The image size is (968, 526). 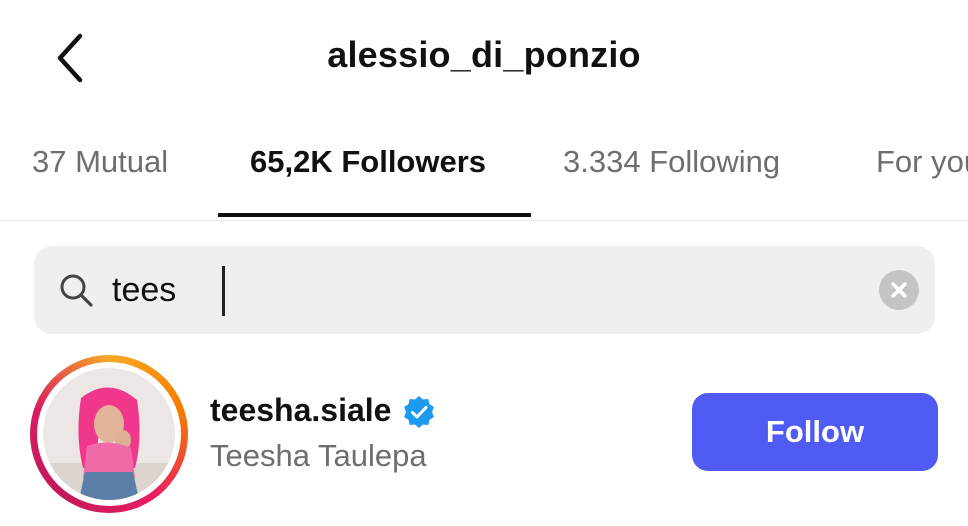 What do you see at coordinates (419, 412) in the screenshot?
I see `verified-badge-icon` at bounding box center [419, 412].